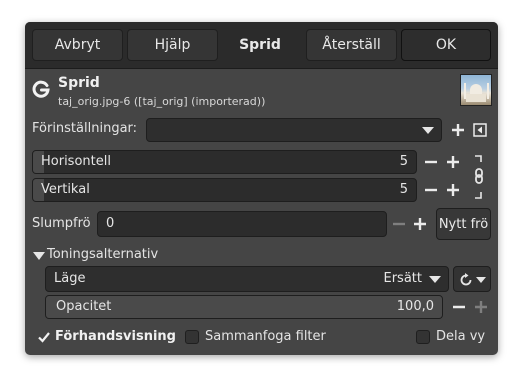 The height and width of the screenshot is (383, 523). Describe the element at coordinates (76, 161) in the screenshot. I see `horizontal-label: Horisontell` at that location.